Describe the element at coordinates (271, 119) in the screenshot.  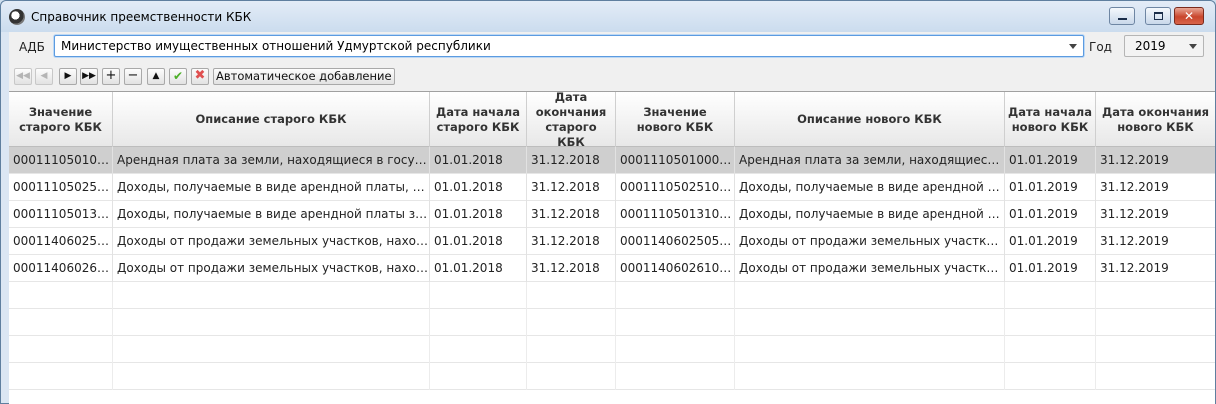
I see `column-header: Описание старого КБК` at that location.